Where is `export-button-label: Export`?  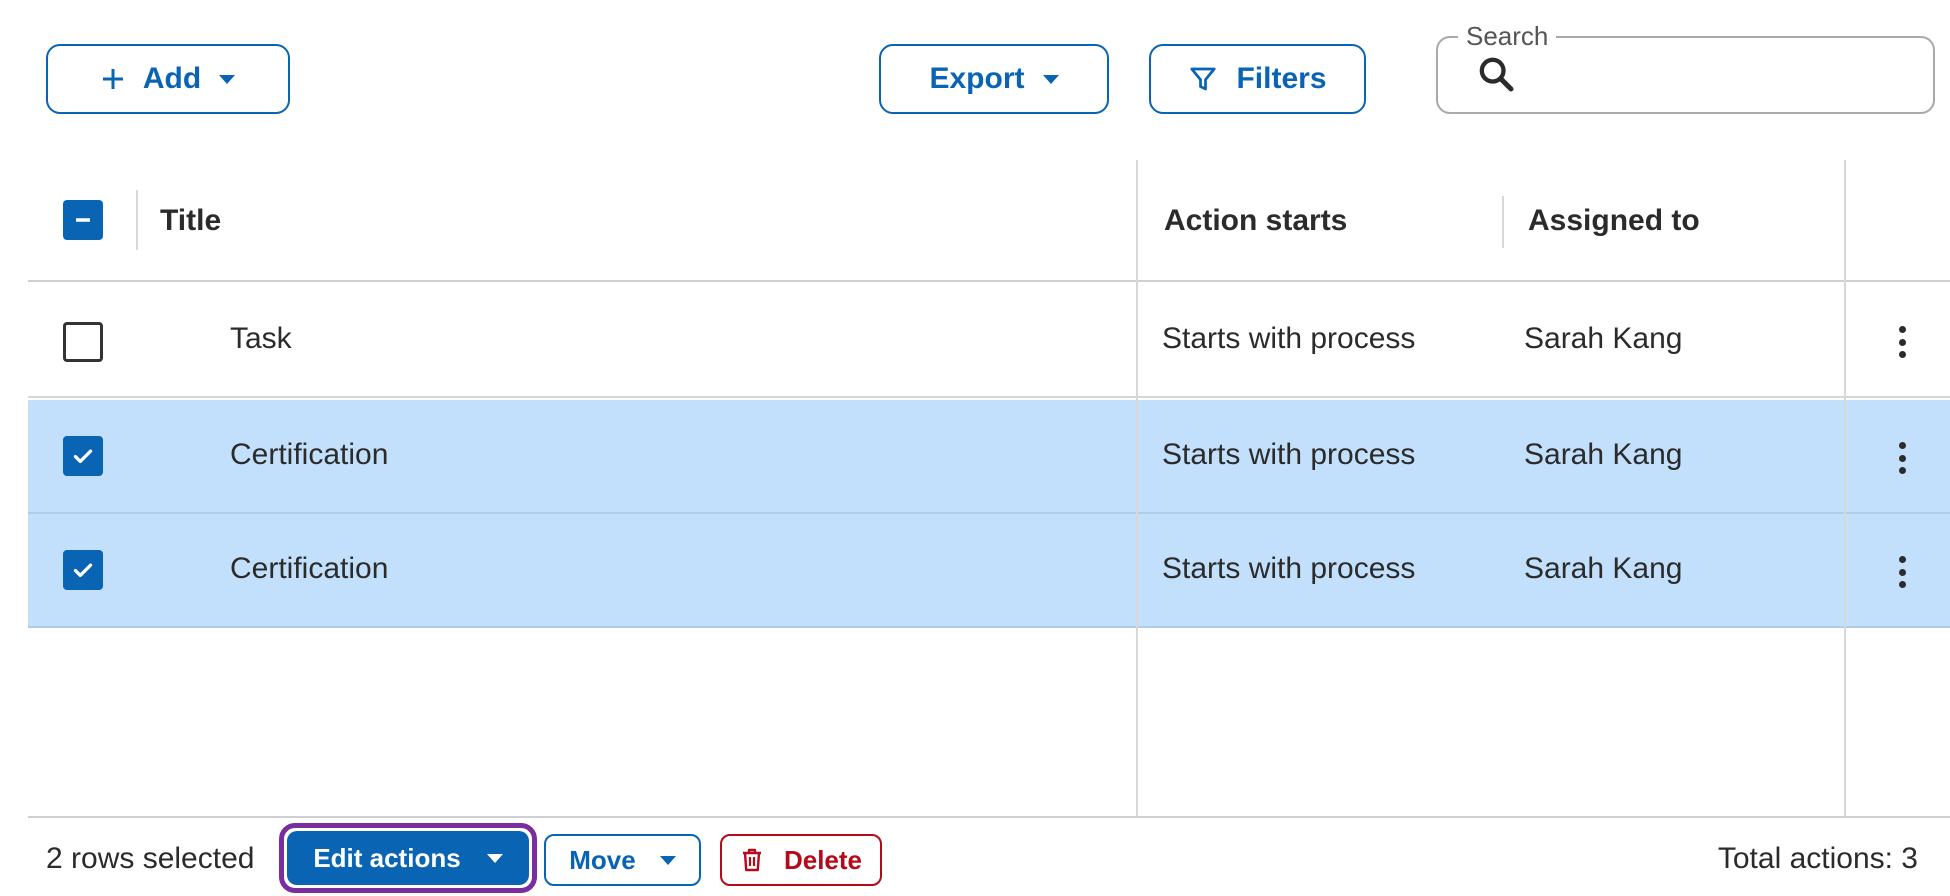
export-button-label: Export is located at coordinates (977, 78).